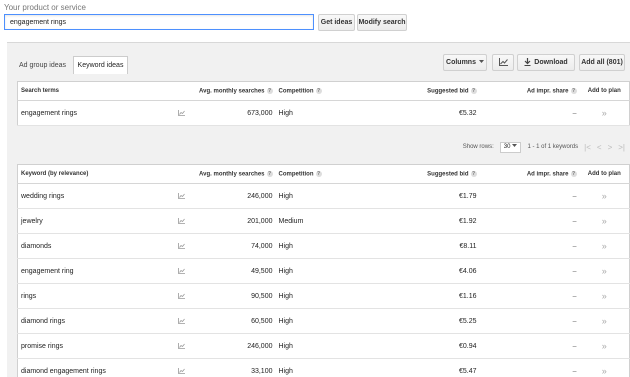 The image size is (630, 377). I want to click on suggested-bid-value: €5.25, so click(437, 321).